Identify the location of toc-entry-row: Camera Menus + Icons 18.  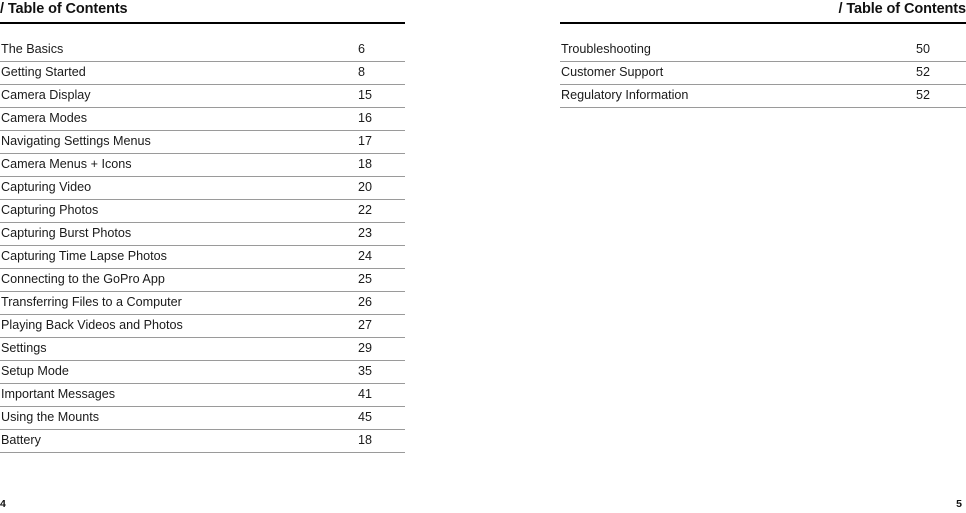
(202, 165).